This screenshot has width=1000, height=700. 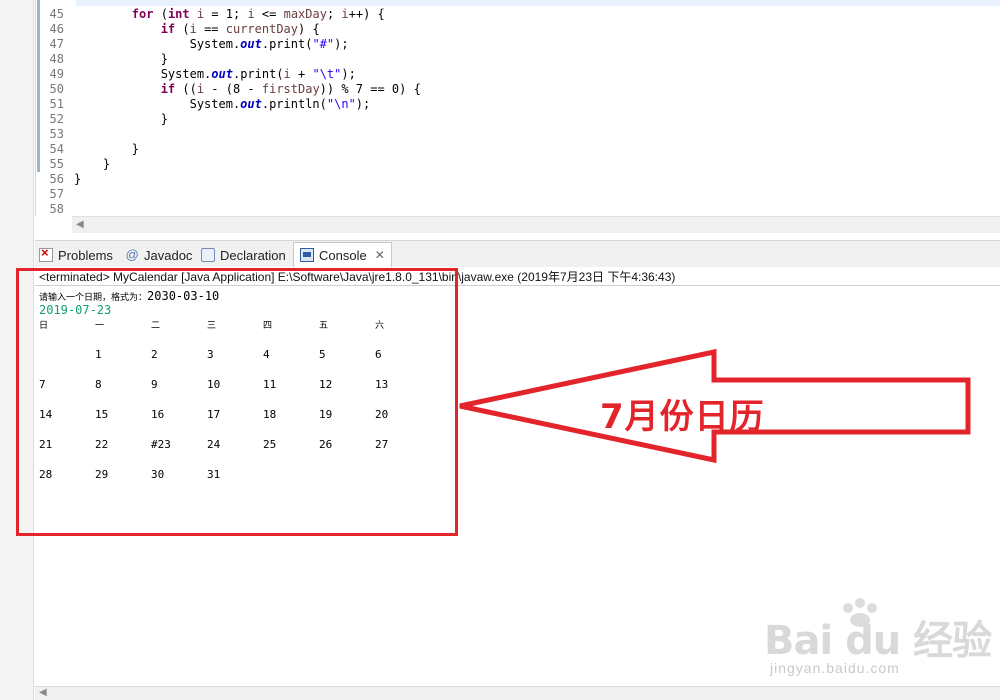 What do you see at coordinates (516, 89) in the screenshot?
I see `code-line: 50 if ((i - (8 - firstDay)) % 7 == 0) {` at bounding box center [516, 89].